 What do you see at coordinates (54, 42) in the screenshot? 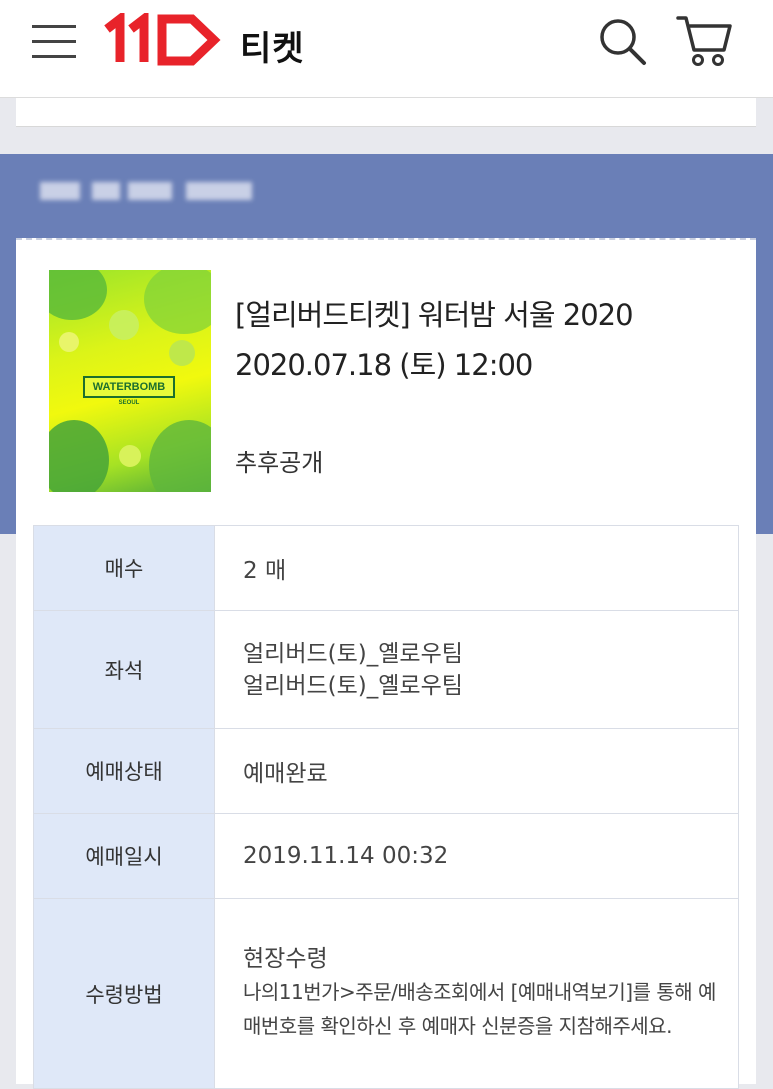
I see `hamburger-menu-icon` at bounding box center [54, 42].